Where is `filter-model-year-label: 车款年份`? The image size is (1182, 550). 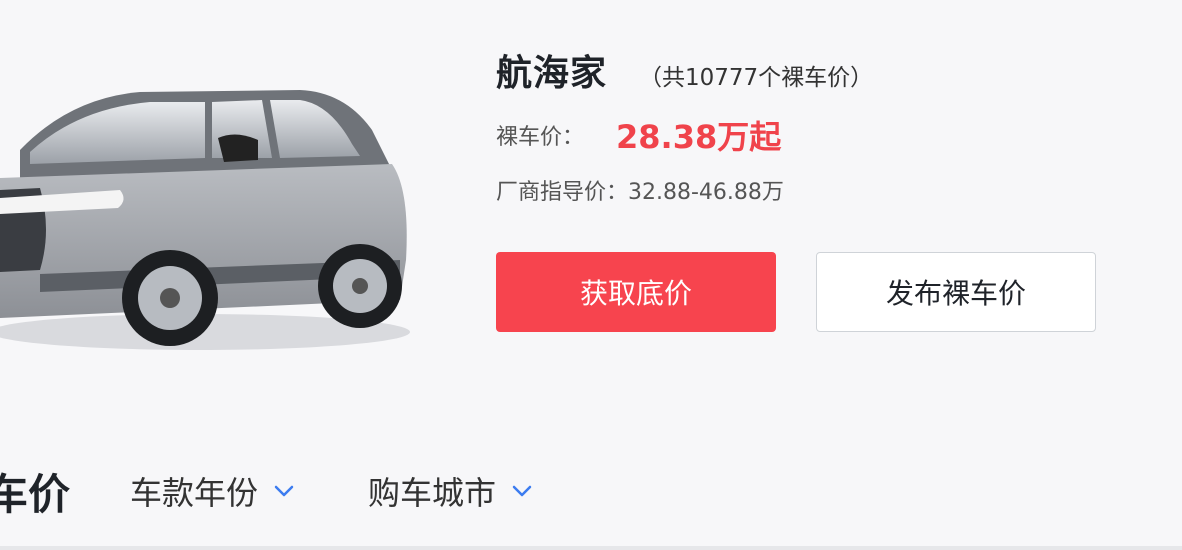 filter-model-year-label: 车款年份 is located at coordinates (194, 493).